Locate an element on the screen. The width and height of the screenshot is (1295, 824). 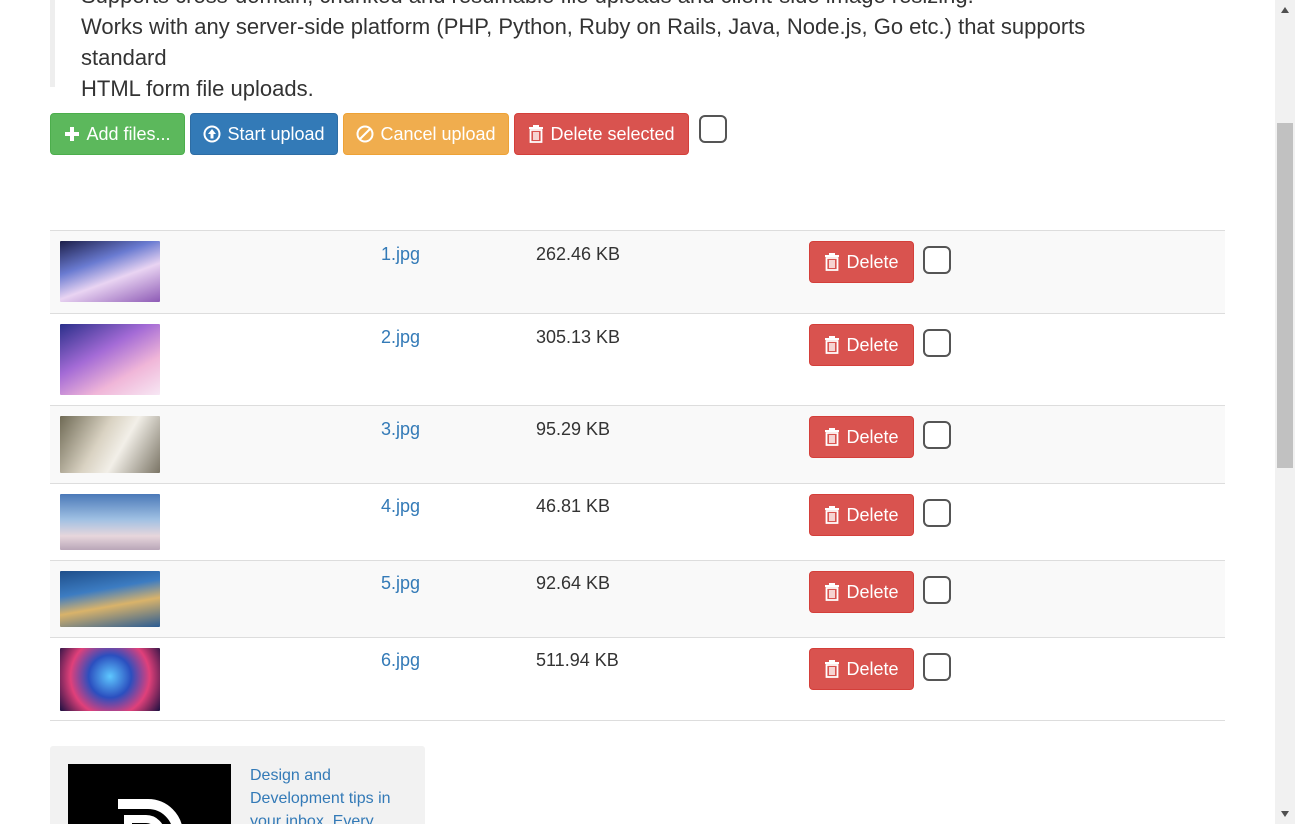
plus-icon is located at coordinates (72, 134).